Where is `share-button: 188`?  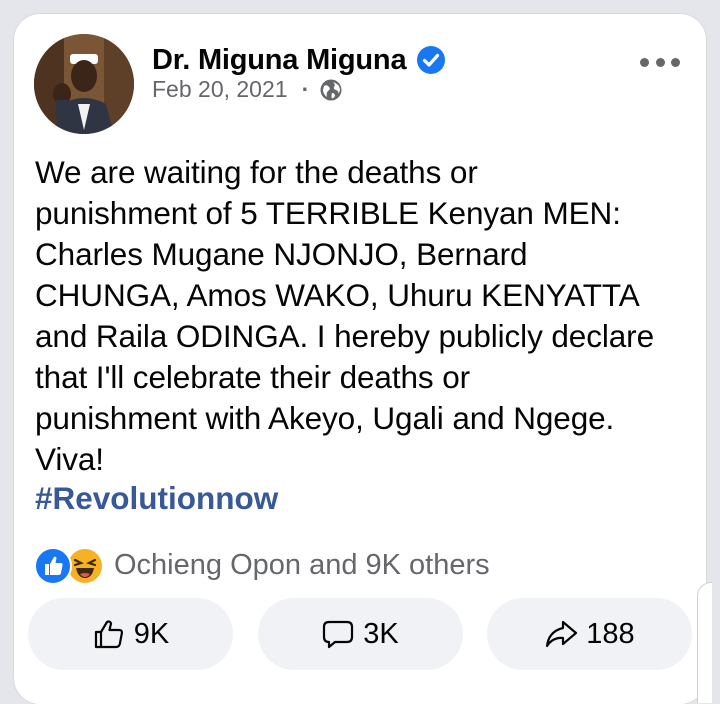
share-button: 188 is located at coordinates (589, 634).